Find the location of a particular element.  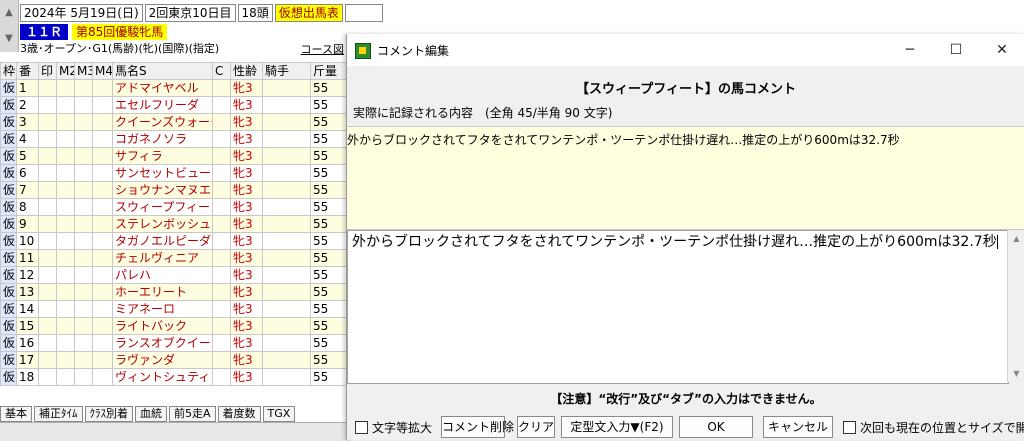

column-header: 枠 is located at coordinates (8, 71).